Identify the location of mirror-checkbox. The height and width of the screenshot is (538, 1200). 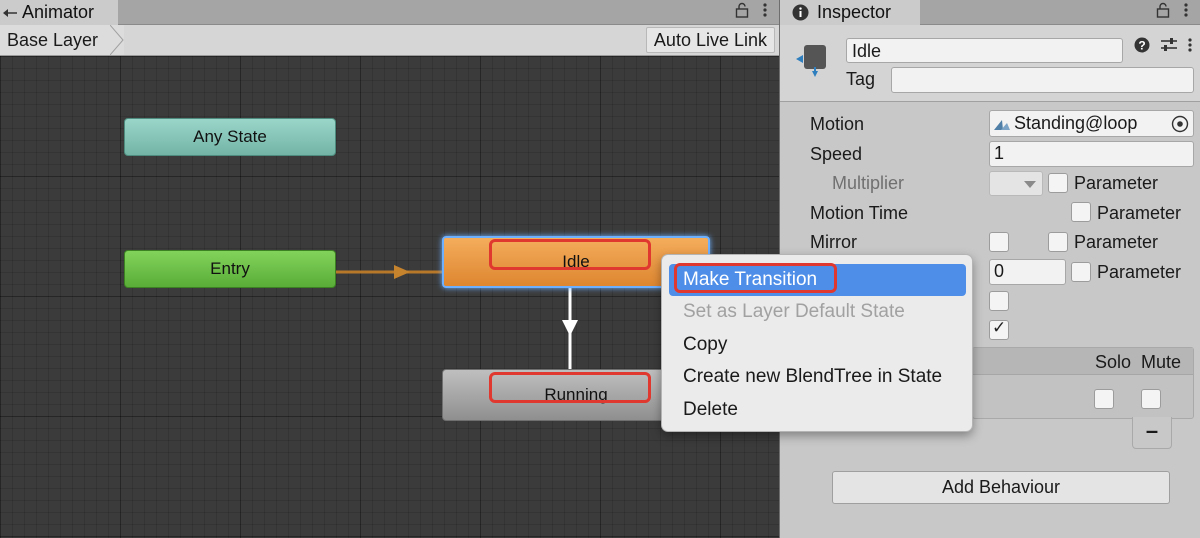
(999, 242).